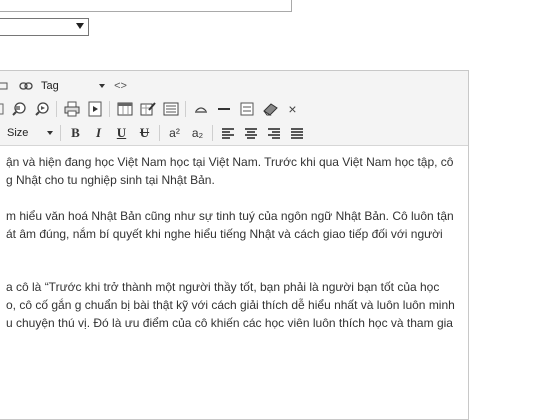  I want to click on paste-icon, so click(3, 109).